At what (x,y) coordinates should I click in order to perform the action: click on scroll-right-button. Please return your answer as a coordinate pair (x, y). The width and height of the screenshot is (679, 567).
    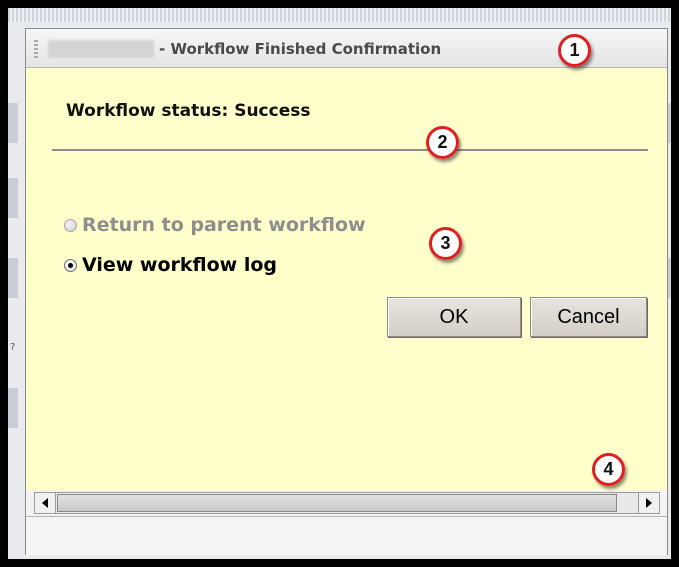
    Looking at the image, I should click on (648, 503).